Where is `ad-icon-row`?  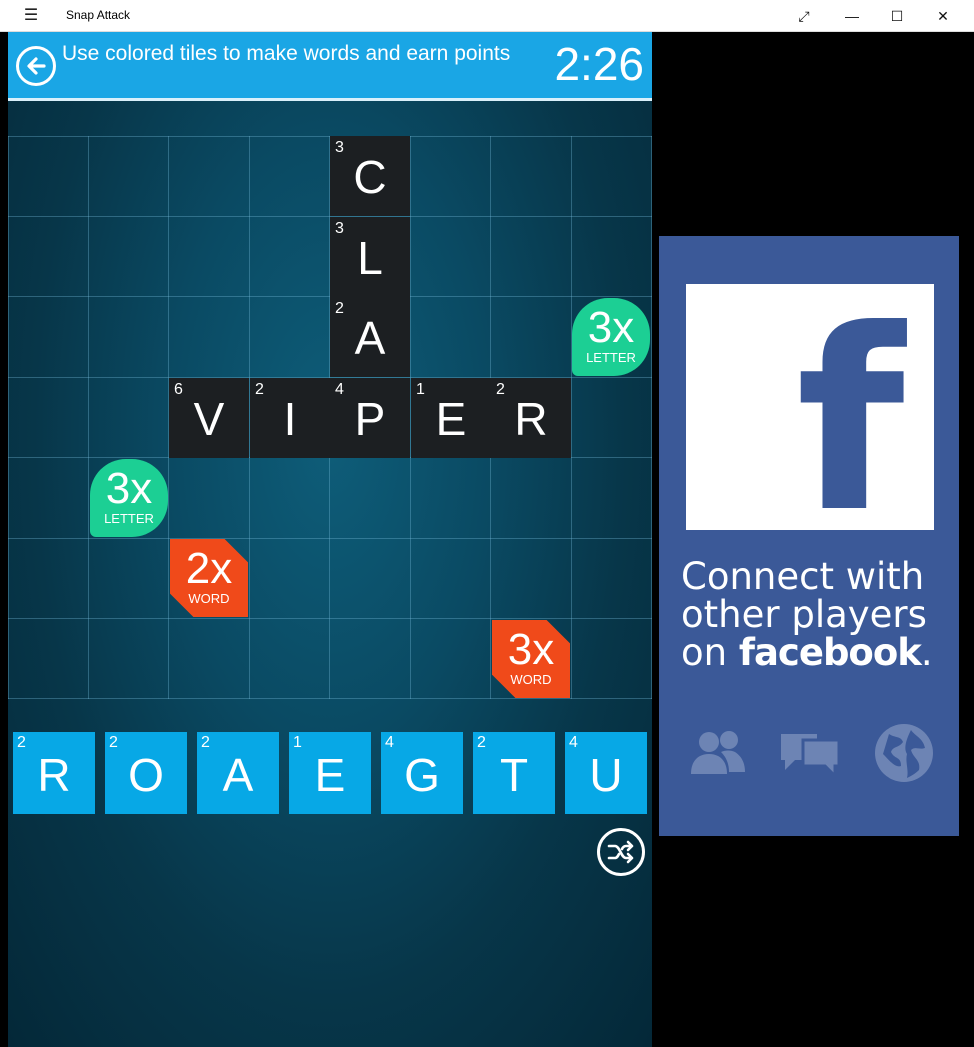
ad-icon-row is located at coordinates (810, 755).